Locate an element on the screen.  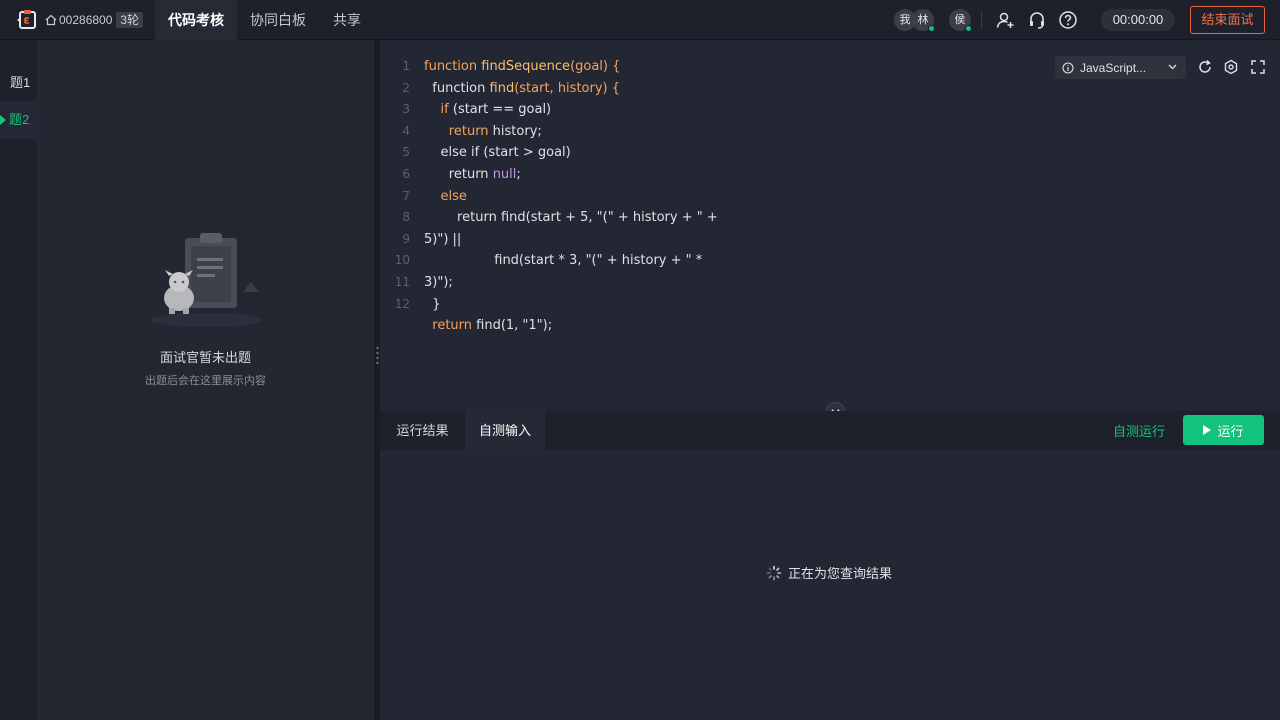
avatar-hou: 侯 is located at coordinates (960, 20).